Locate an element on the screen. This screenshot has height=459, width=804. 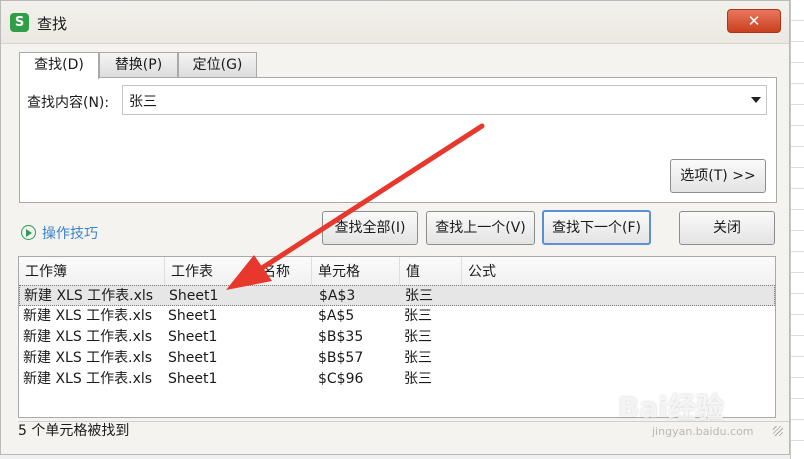
play-circle-icon is located at coordinates (28, 232).